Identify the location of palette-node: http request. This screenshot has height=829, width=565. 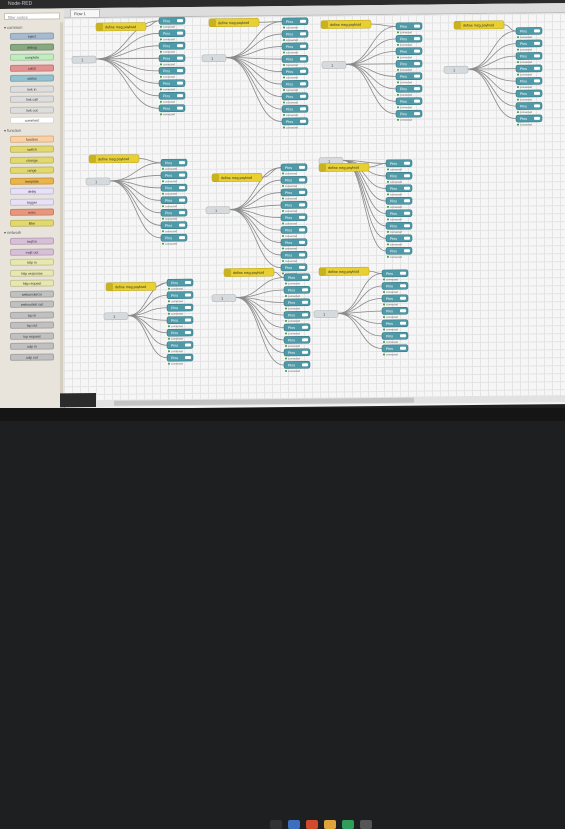
(32, 283).